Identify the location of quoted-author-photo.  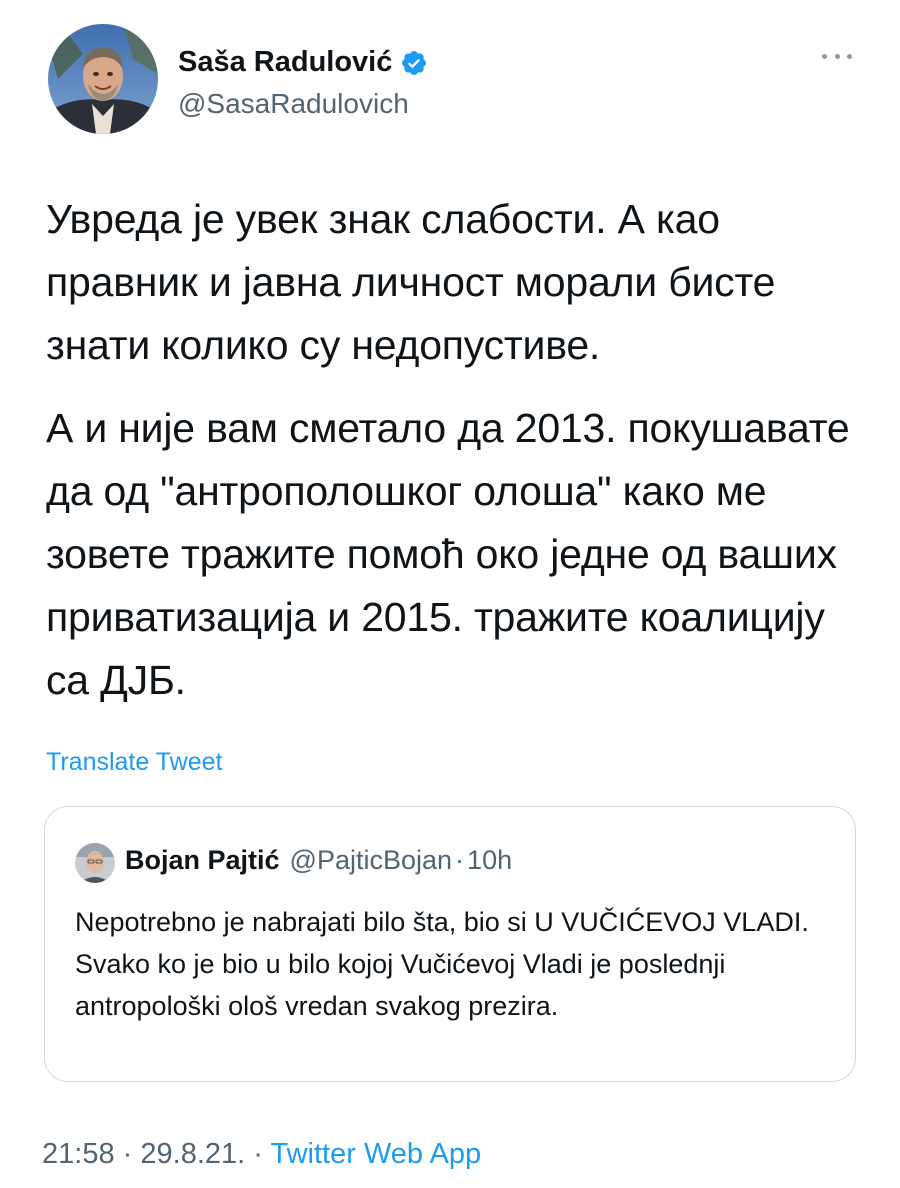
(95, 863).